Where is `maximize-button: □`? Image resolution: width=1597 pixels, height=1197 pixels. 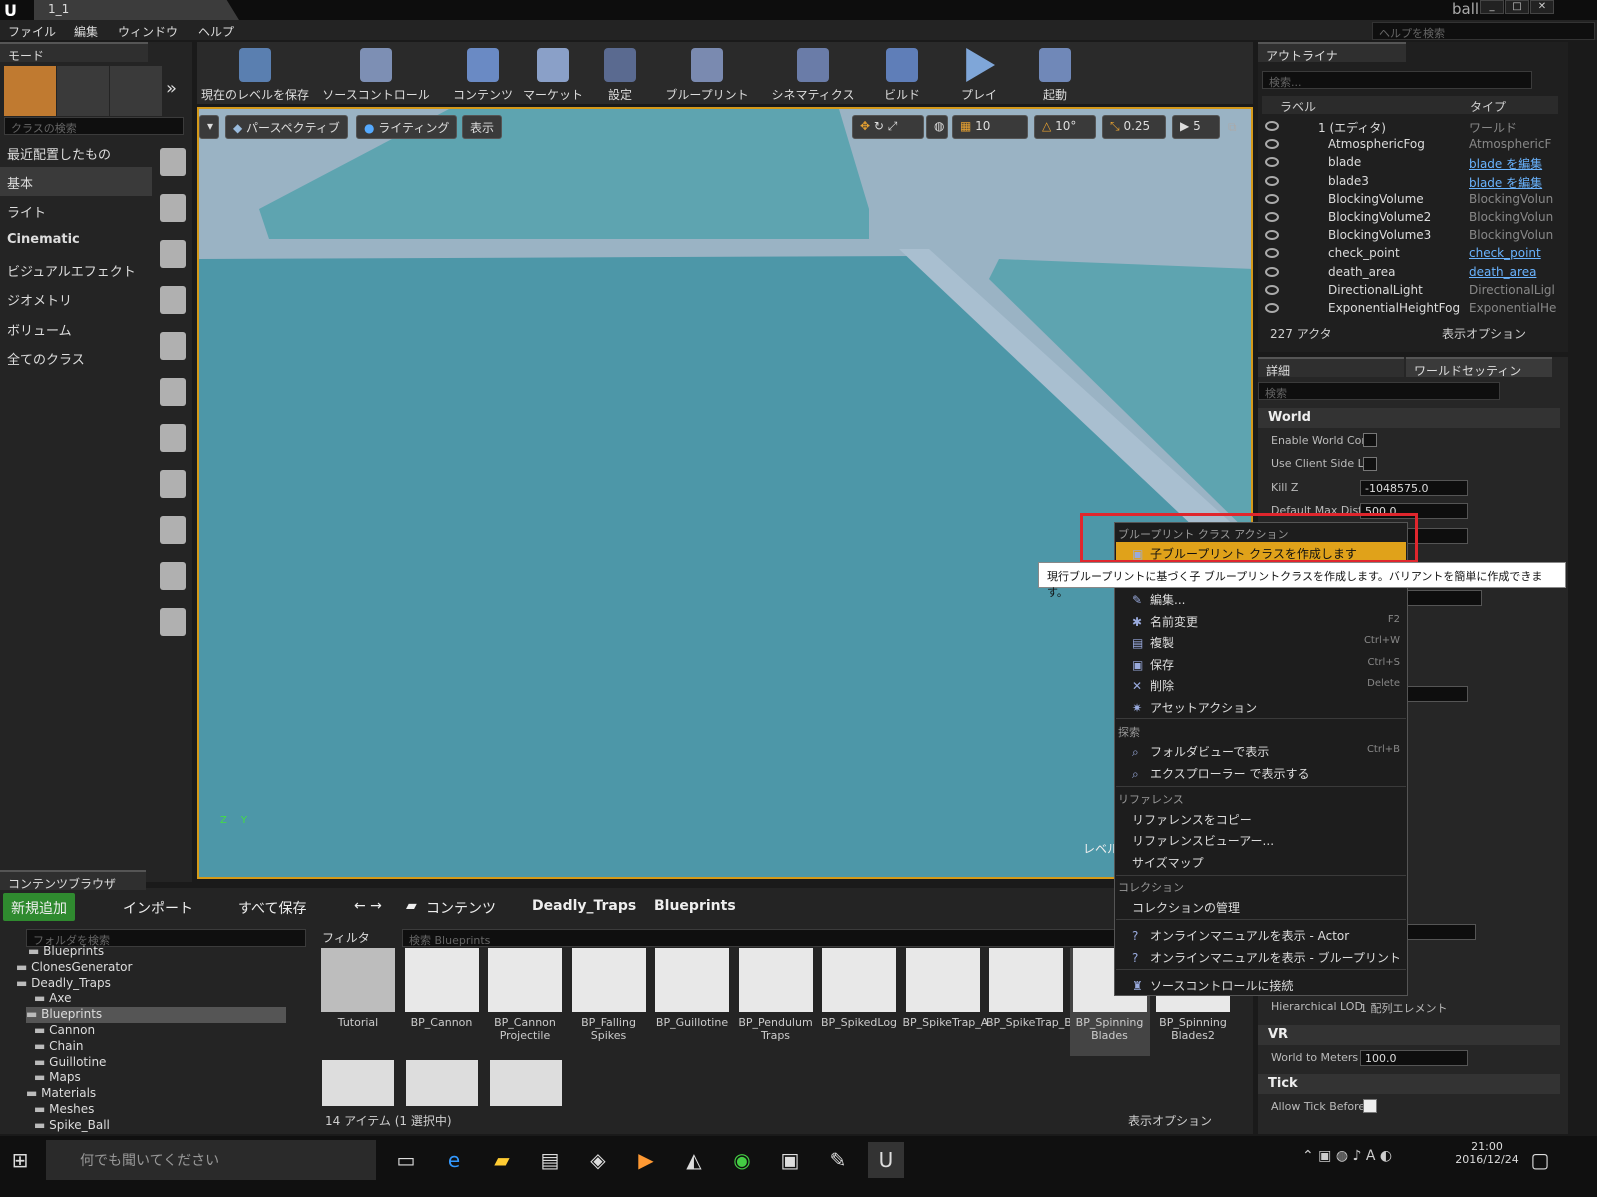 maximize-button: □ is located at coordinates (1517, 7).